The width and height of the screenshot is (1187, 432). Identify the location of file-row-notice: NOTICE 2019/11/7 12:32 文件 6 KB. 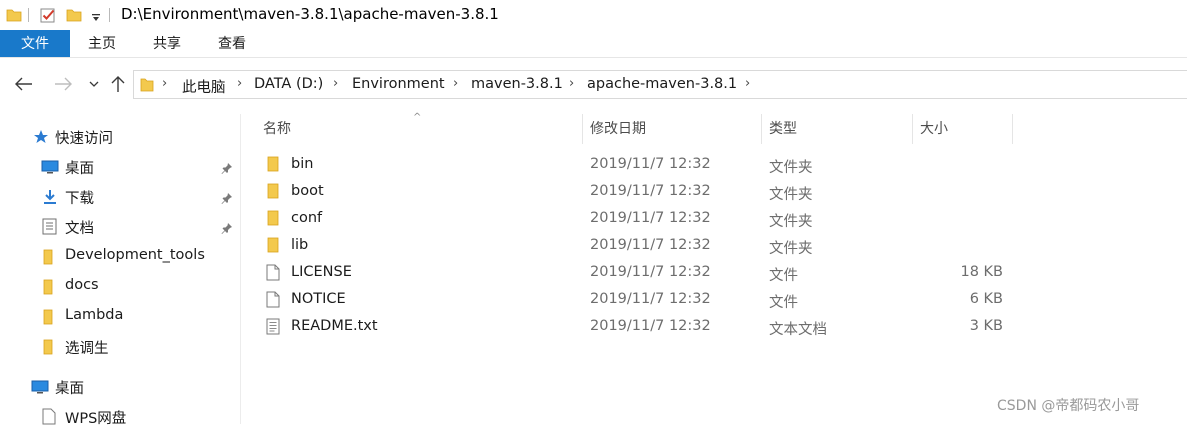
(714, 300).